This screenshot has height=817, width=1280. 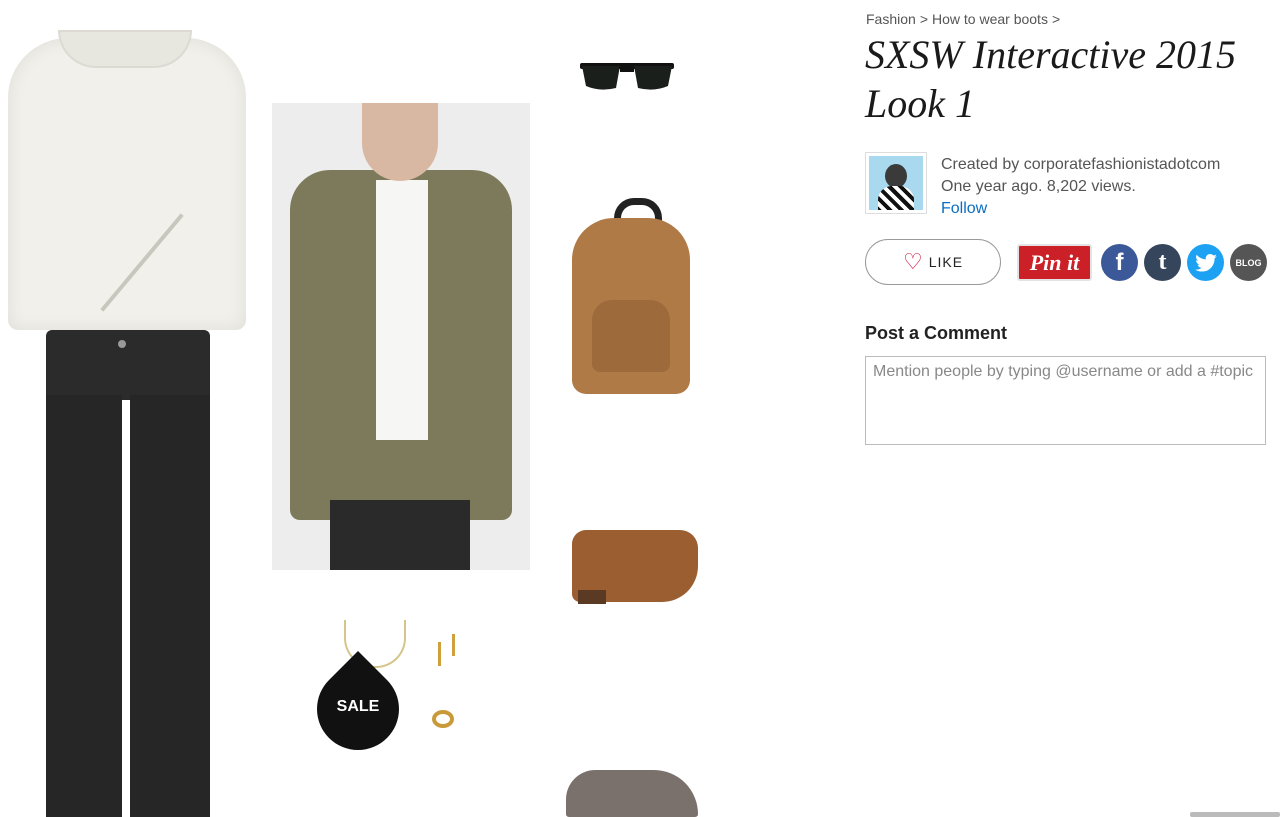 I want to click on like-button: ♡ LIKE, so click(x=933, y=262).